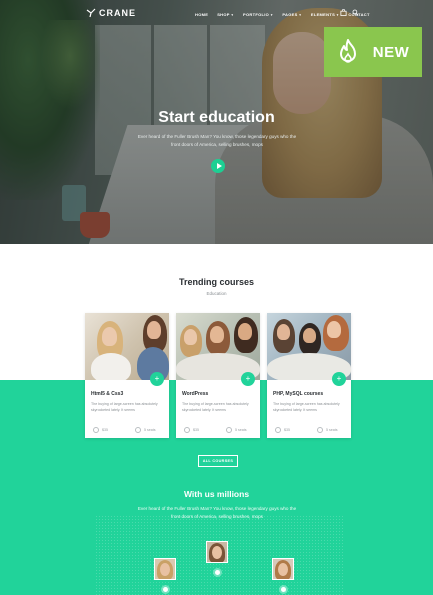  I want to click on bag-icon, so click(343, 12).